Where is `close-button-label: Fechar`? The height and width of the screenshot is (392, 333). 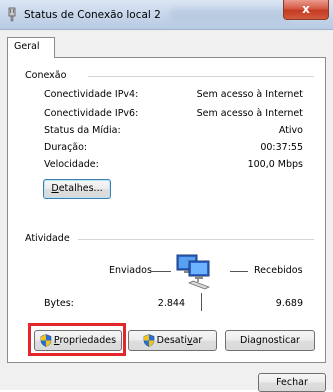 close-button-label: Fechar is located at coordinates (292, 382).